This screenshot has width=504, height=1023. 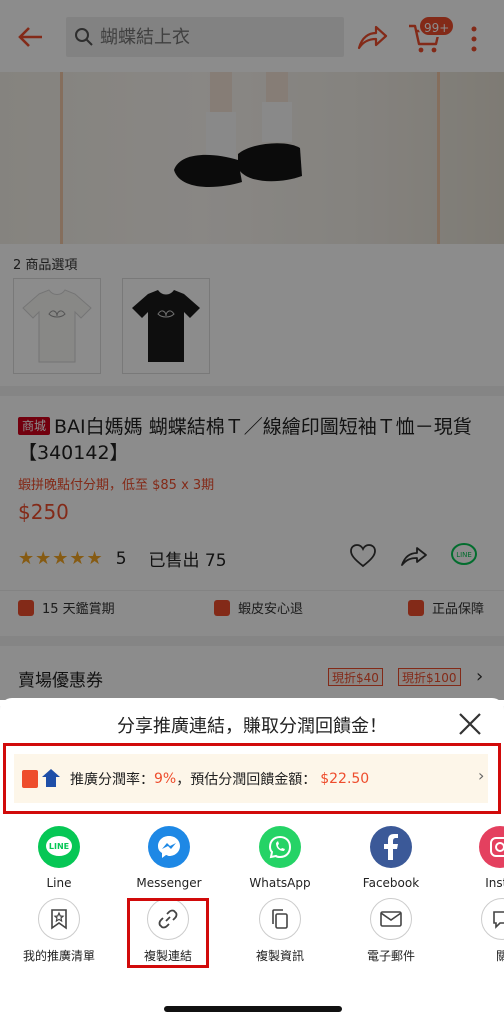 I want to click on svg-text: LINE, so click(x=59, y=846).